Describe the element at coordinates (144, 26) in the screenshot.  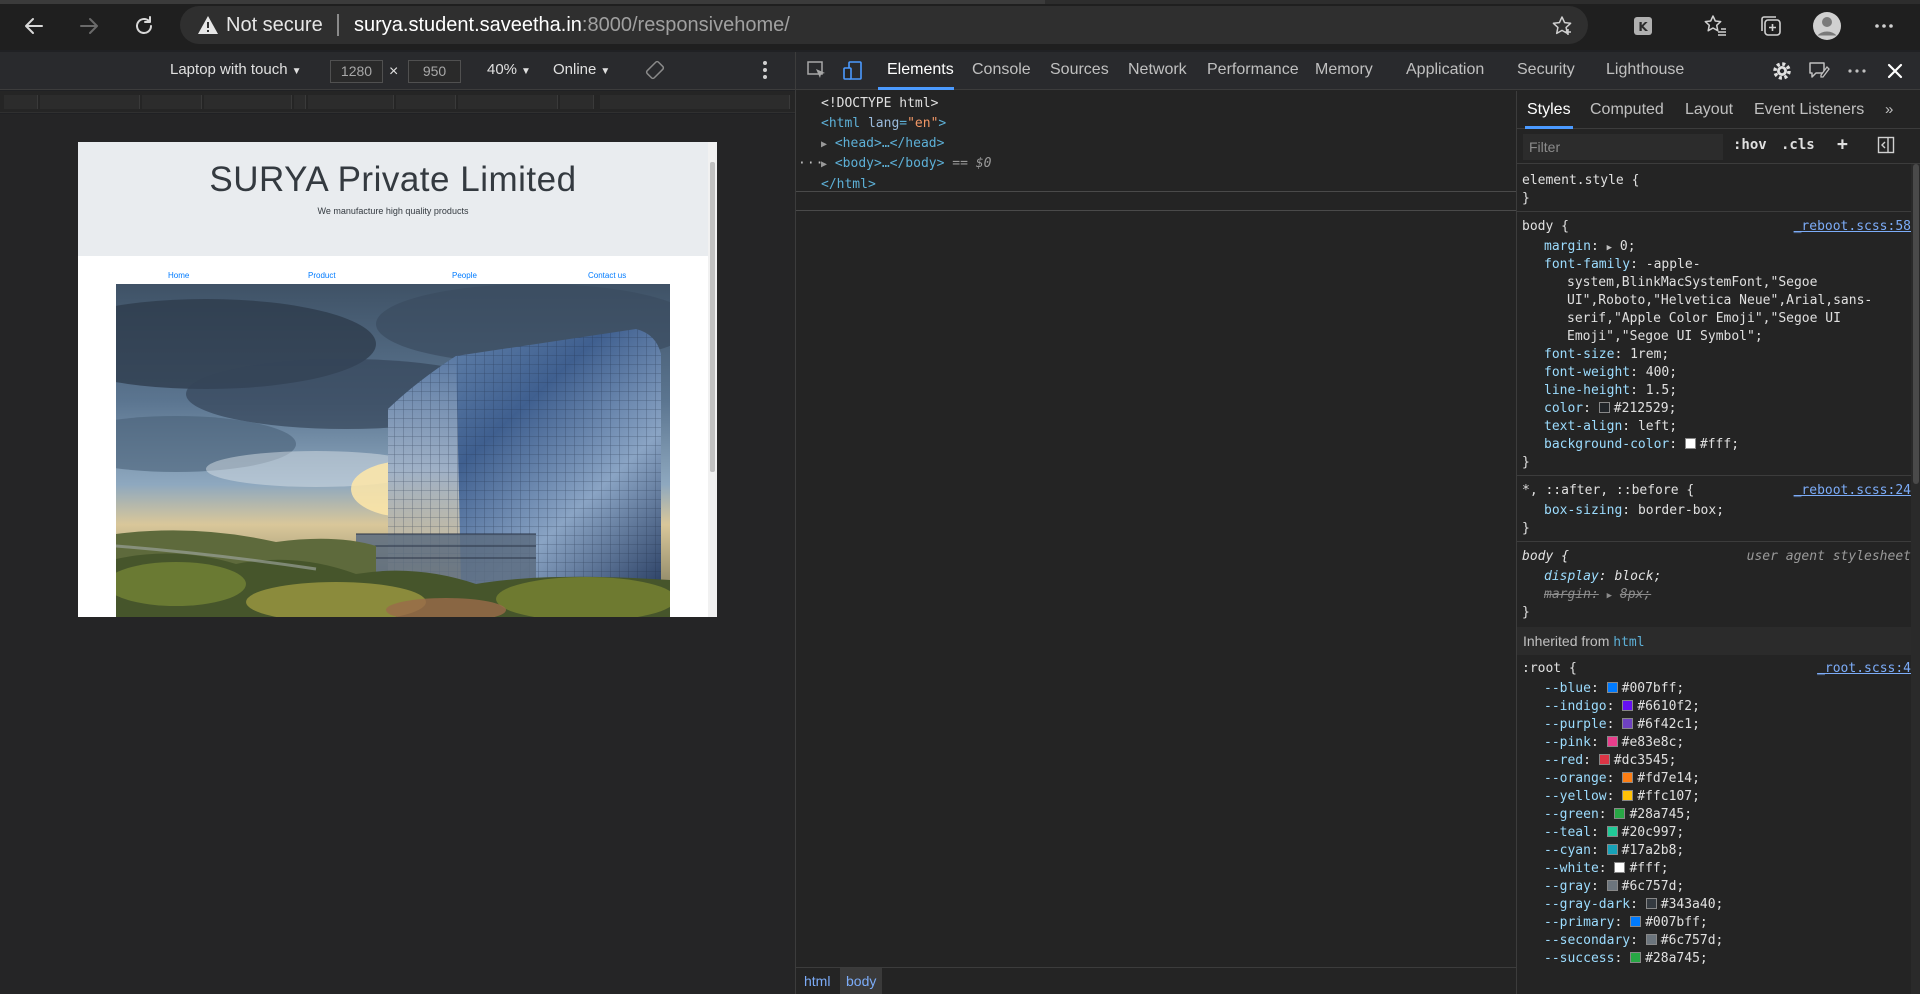
I see `refresh-icon` at that location.